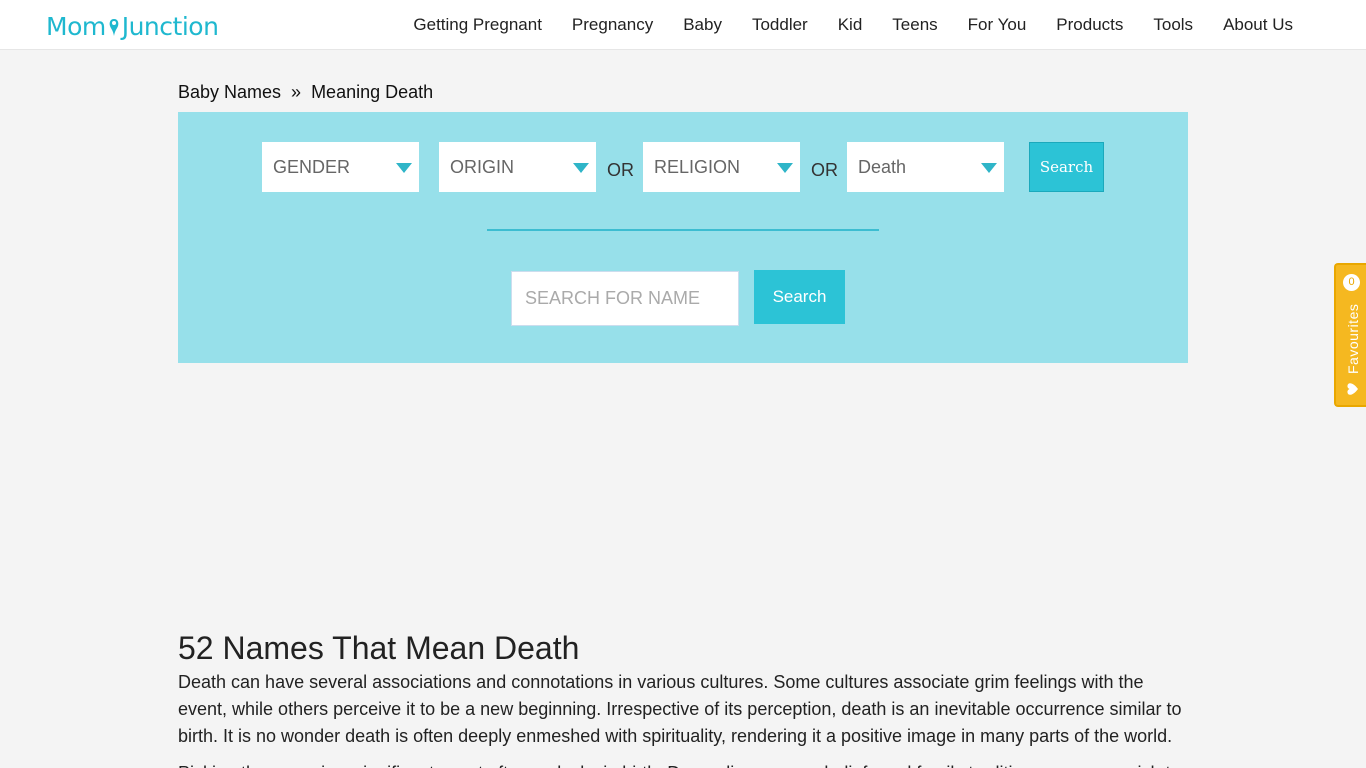 This screenshot has width=1366, height=768. Describe the element at coordinates (625, 298) in the screenshot. I see `search-name-input: SEARCH FOR NAME` at that location.